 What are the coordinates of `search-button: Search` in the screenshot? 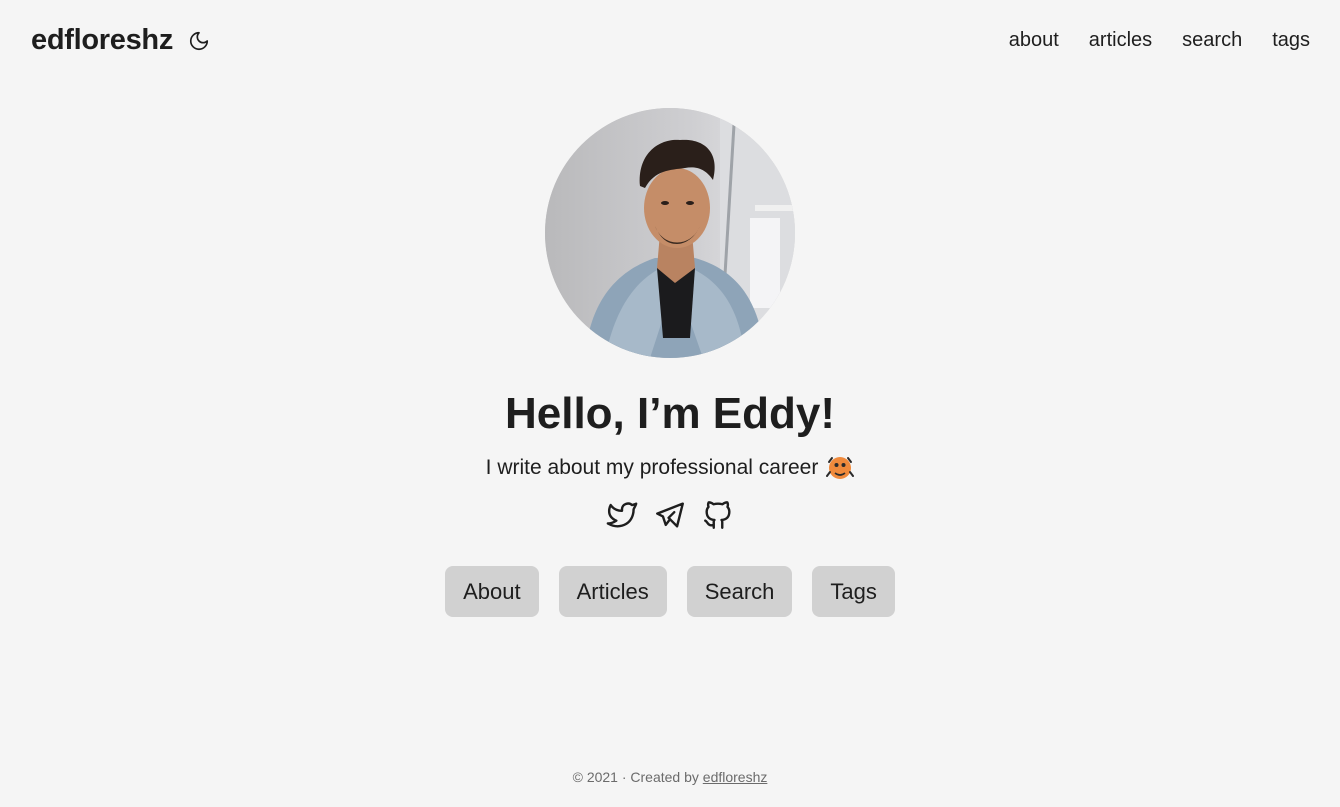 It's located at (739, 591).